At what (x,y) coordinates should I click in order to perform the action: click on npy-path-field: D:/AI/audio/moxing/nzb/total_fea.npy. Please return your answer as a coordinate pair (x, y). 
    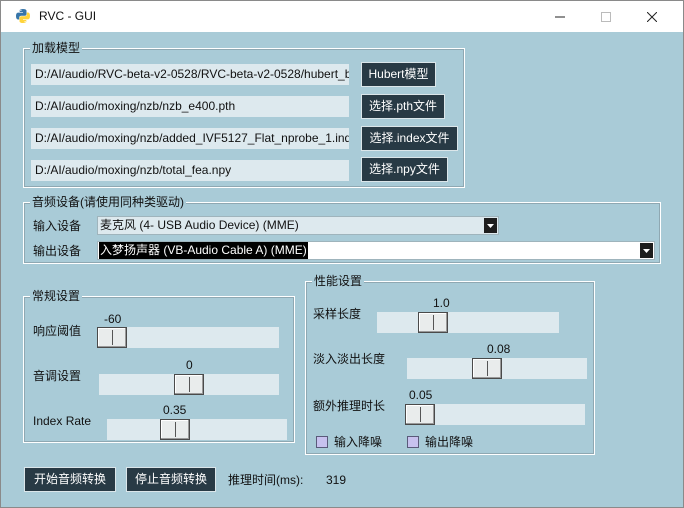
    Looking at the image, I should click on (190, 170).